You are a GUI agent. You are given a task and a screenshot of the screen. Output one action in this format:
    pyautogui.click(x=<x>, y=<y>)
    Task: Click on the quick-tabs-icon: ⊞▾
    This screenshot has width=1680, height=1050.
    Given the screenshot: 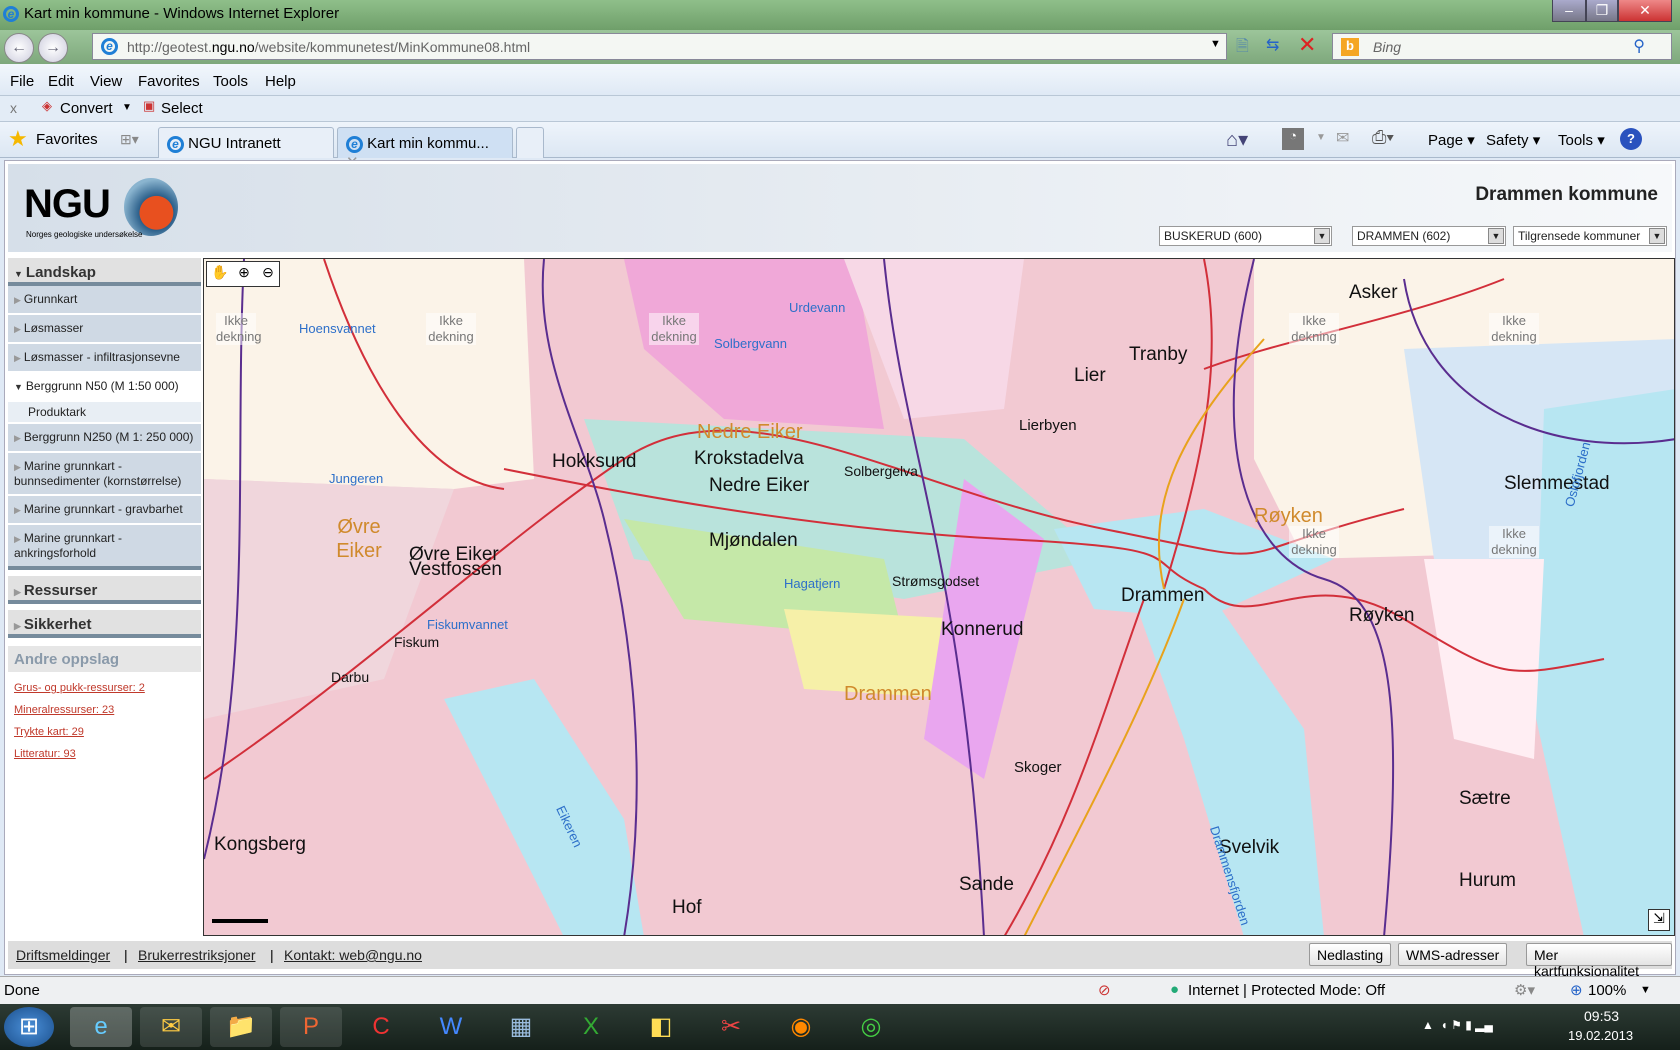 What is the action you would take?
    pyautogui.click(x=129, y=139)
    